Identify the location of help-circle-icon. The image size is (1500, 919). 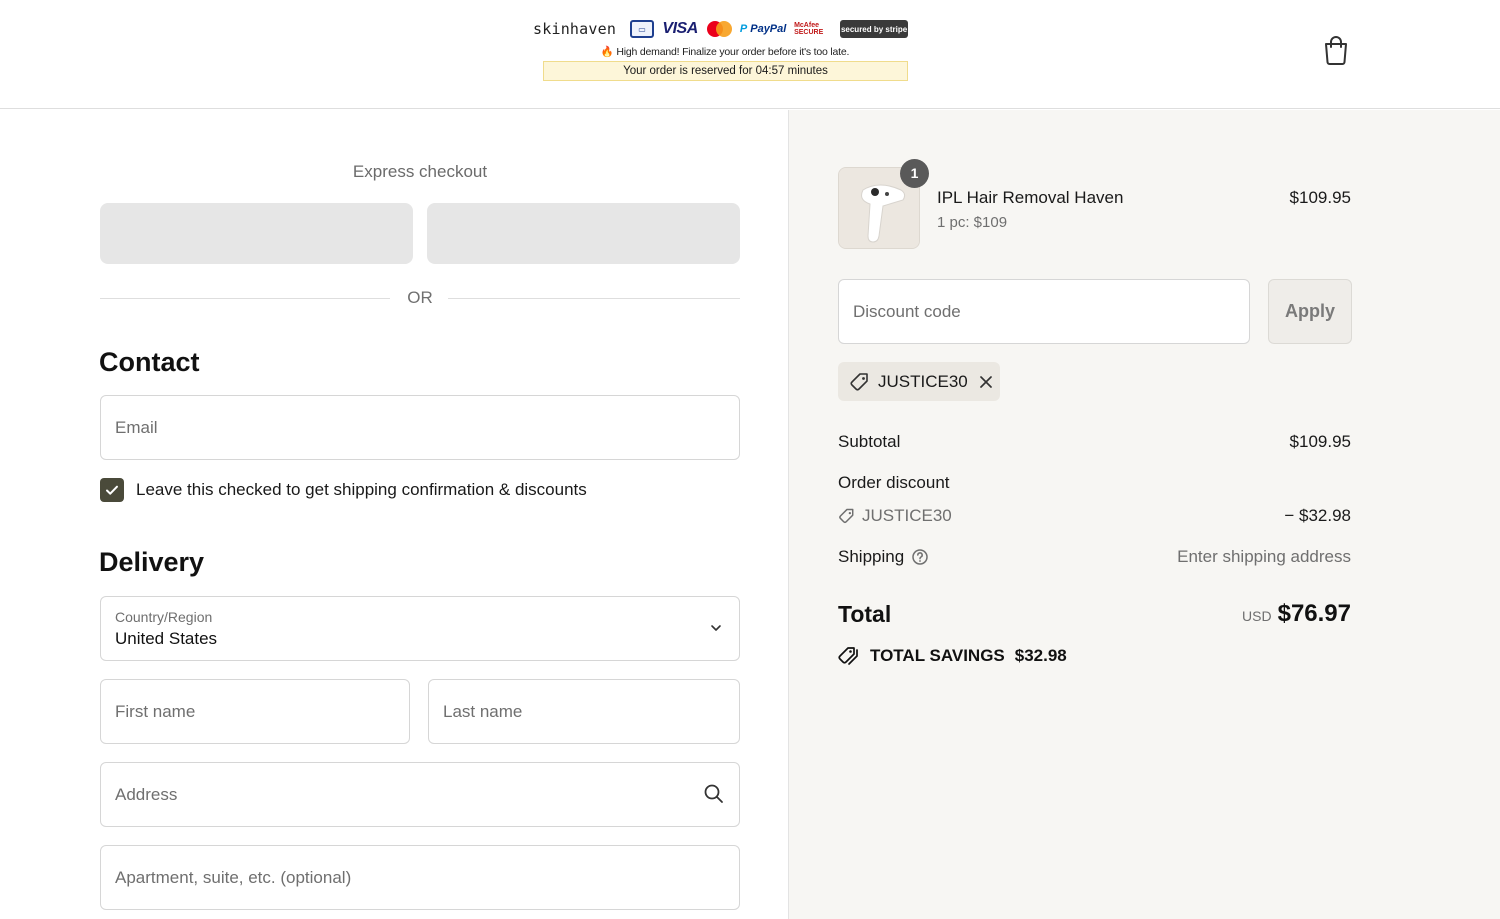
(920, 557).